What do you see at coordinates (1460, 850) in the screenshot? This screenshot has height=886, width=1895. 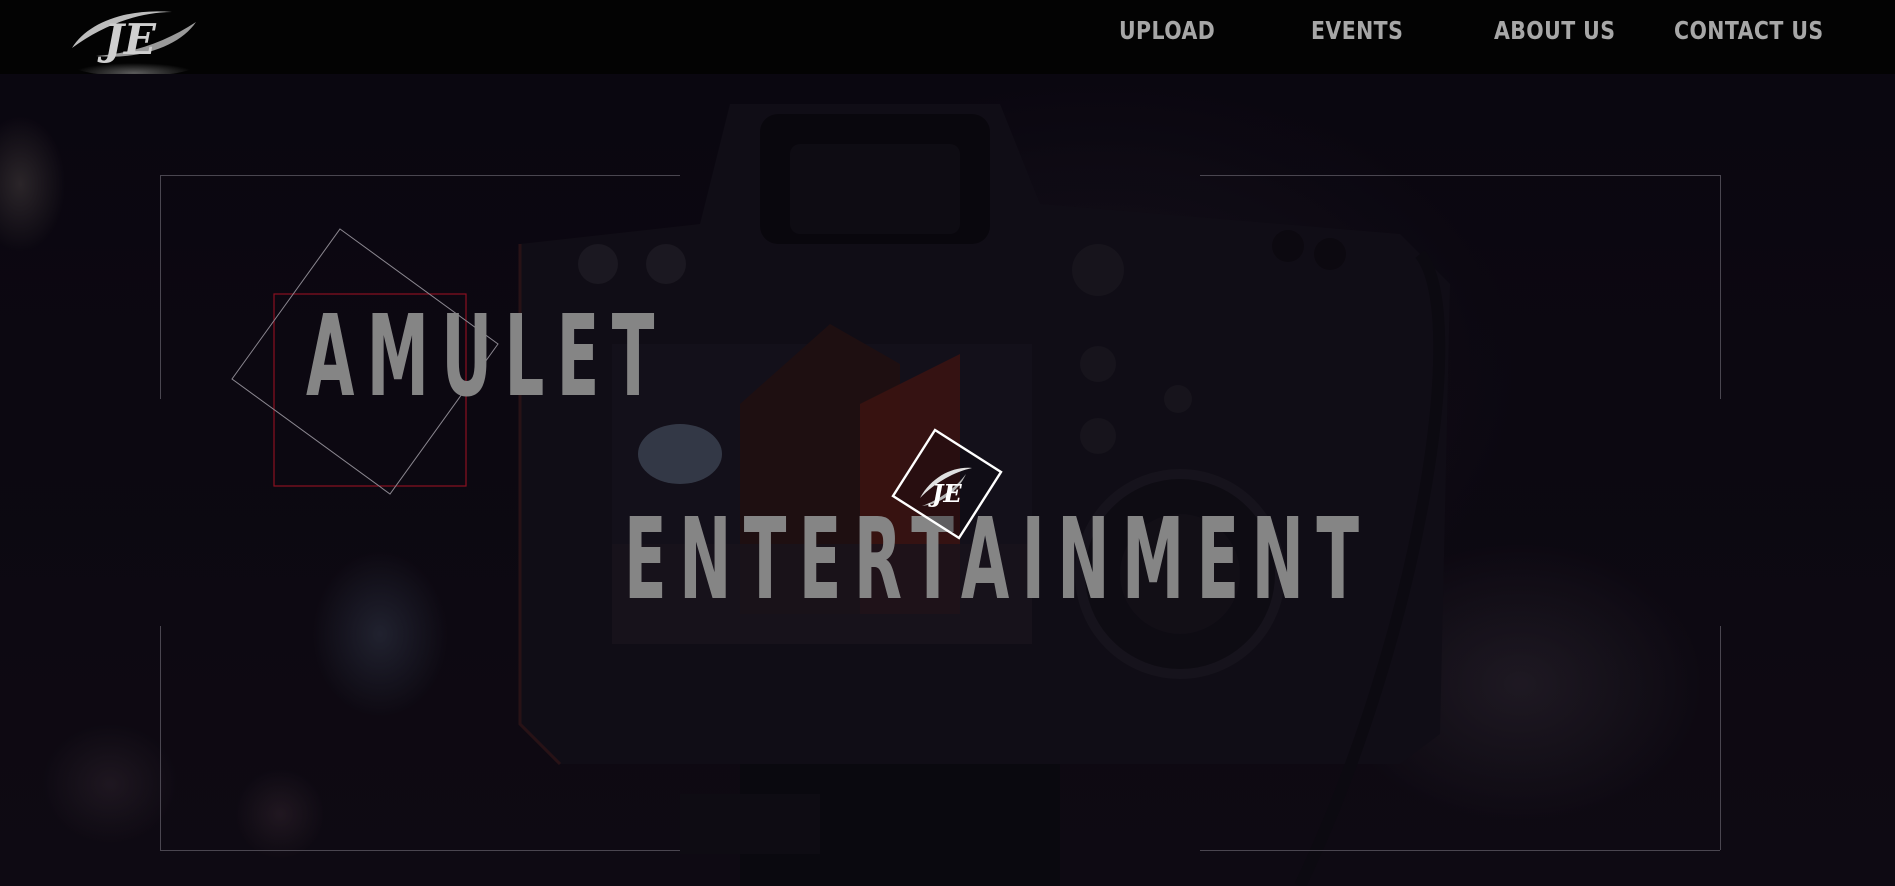 I see `frame-bottom-right-line` at bounding box center [1460, 850].